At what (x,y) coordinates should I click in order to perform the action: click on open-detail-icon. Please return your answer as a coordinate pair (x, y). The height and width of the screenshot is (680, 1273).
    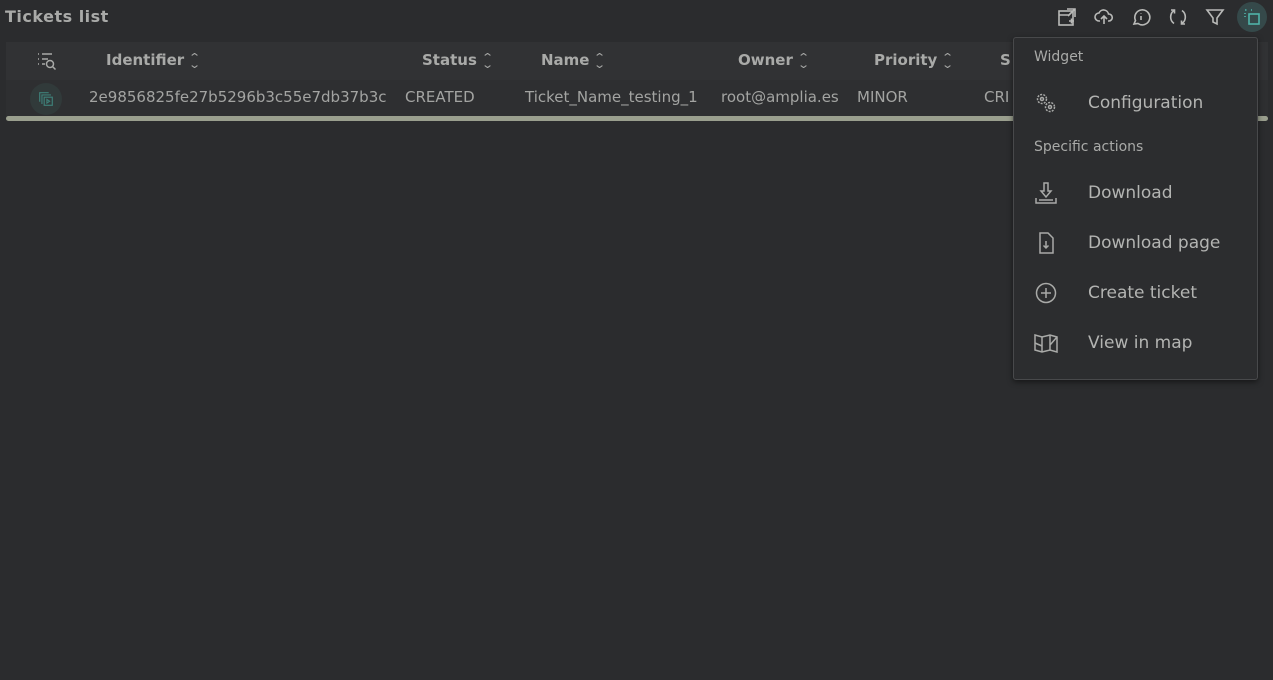
    Looking at the image, I should click on (46, 99).